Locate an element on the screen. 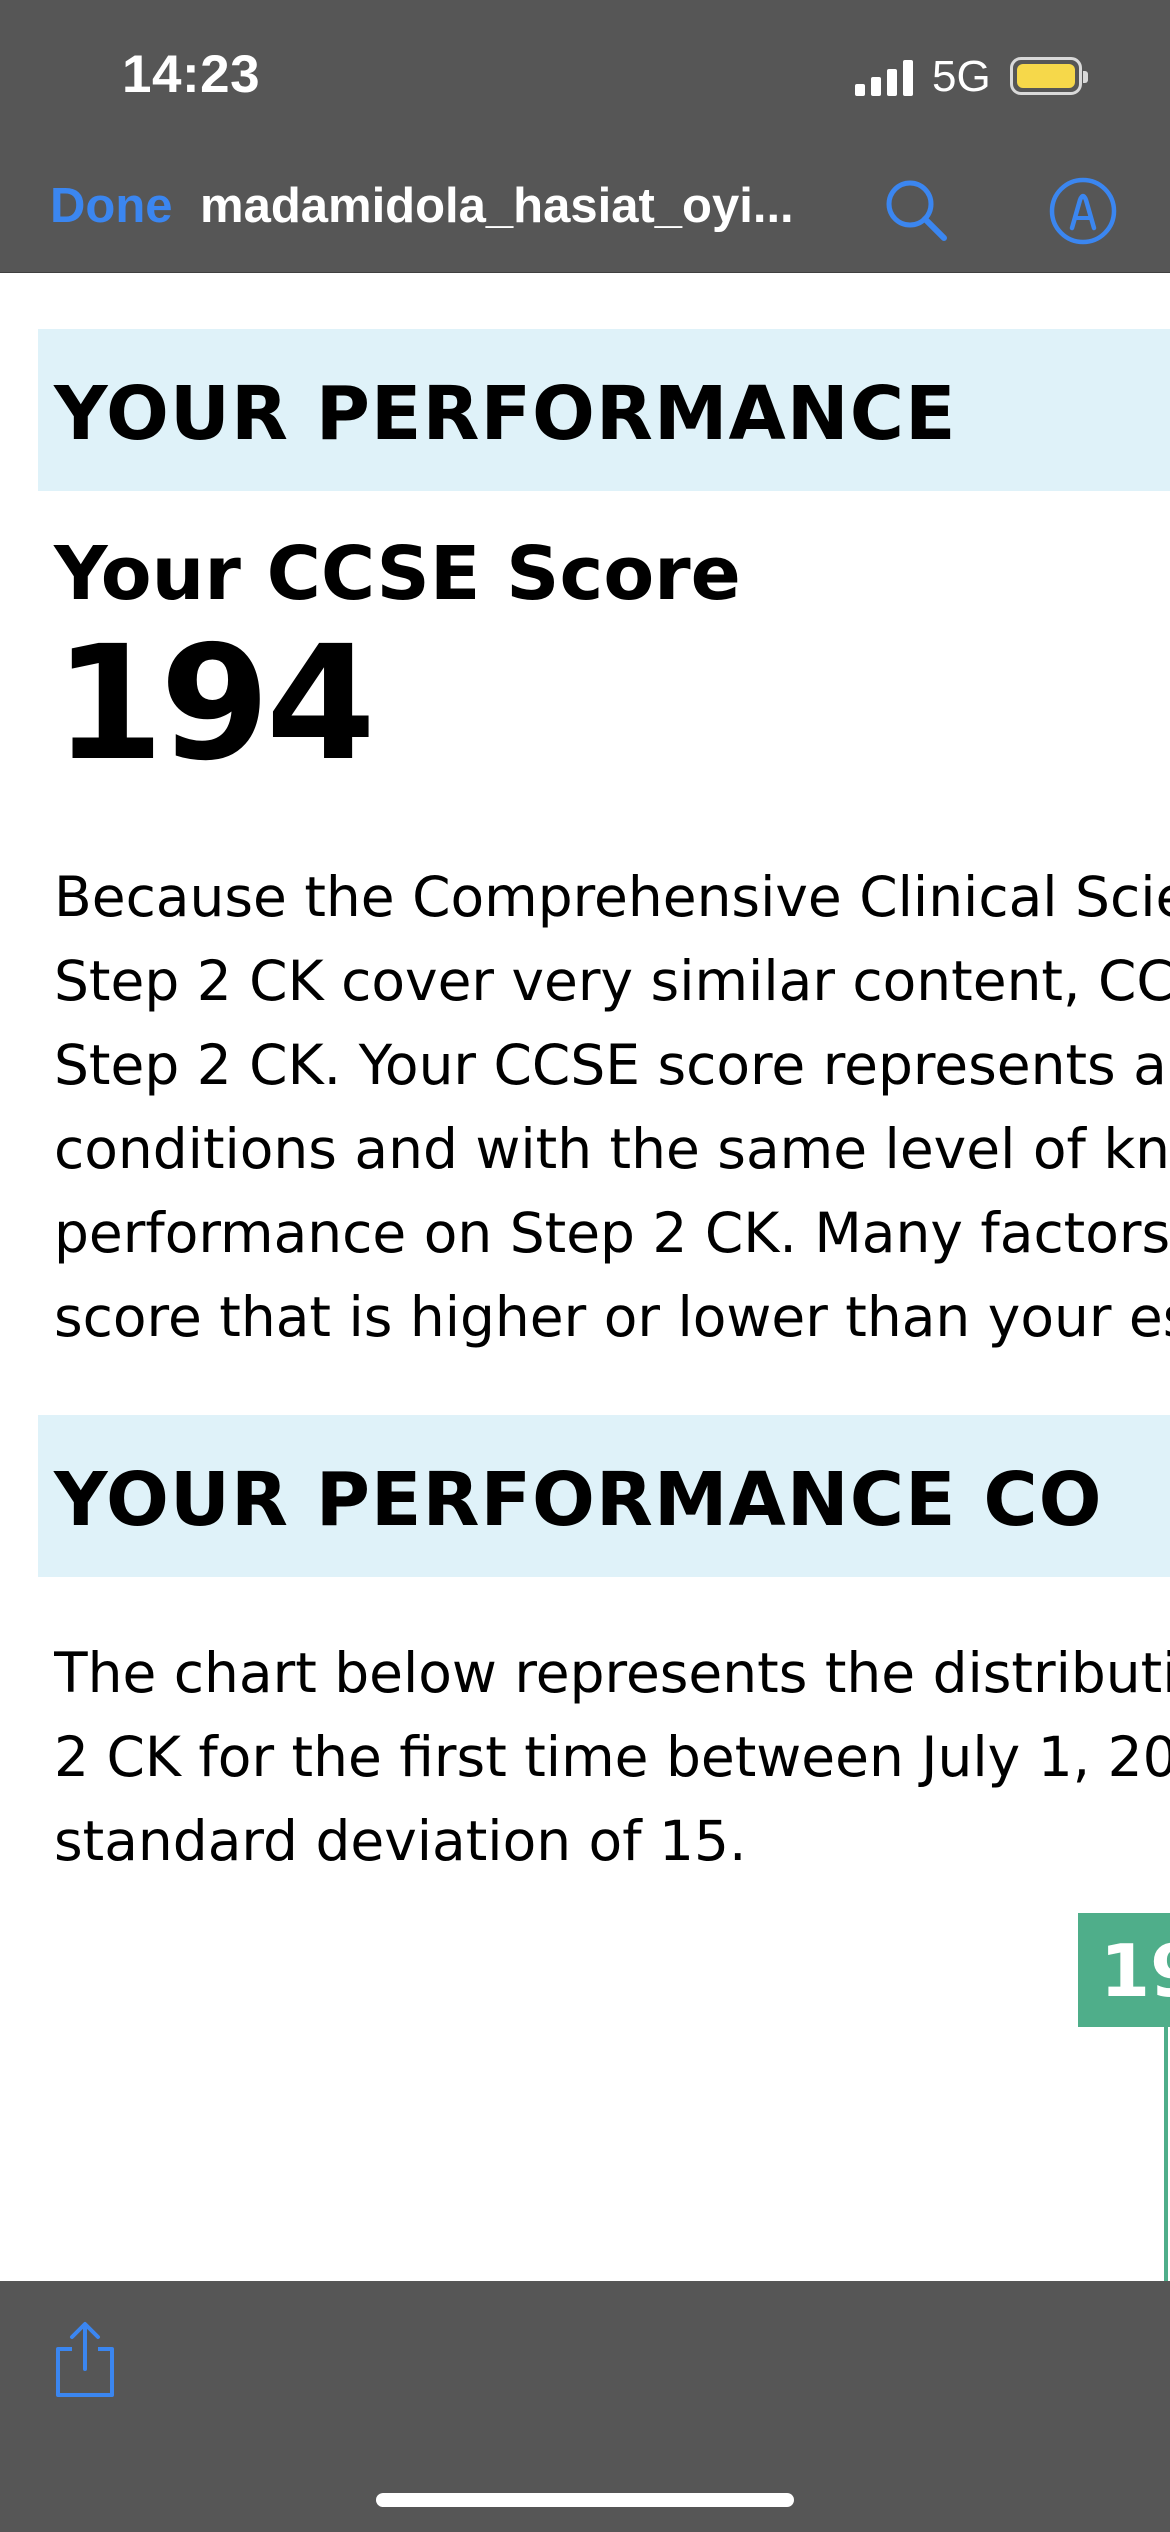 This screenshot has width=1170, height=2532. battery-level is located at coordinates (1046, 76).